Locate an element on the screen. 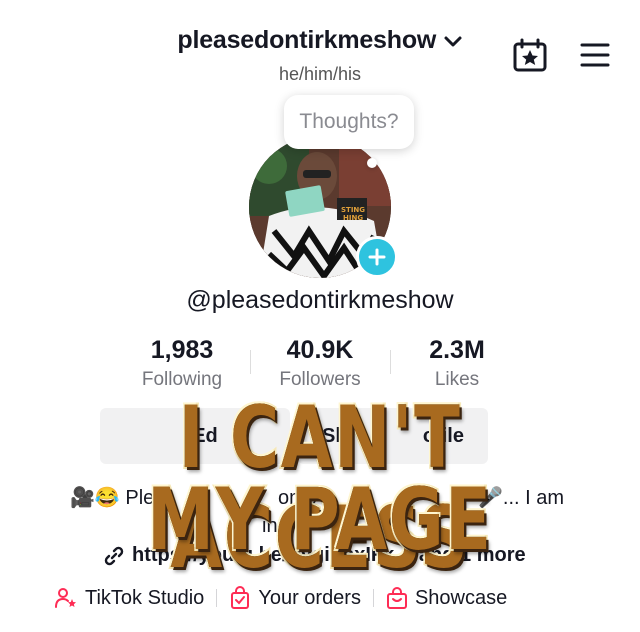 Image resolution: width=640 pixels, height=632 pixels. shopping-bag-icon is located at coordinates (240, 597).